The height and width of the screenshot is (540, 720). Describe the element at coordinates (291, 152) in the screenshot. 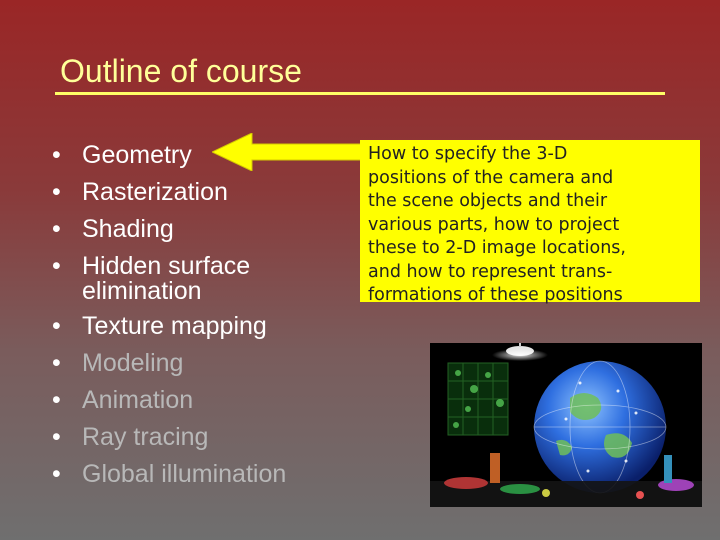

I see `left-arrow-icon` at that location.